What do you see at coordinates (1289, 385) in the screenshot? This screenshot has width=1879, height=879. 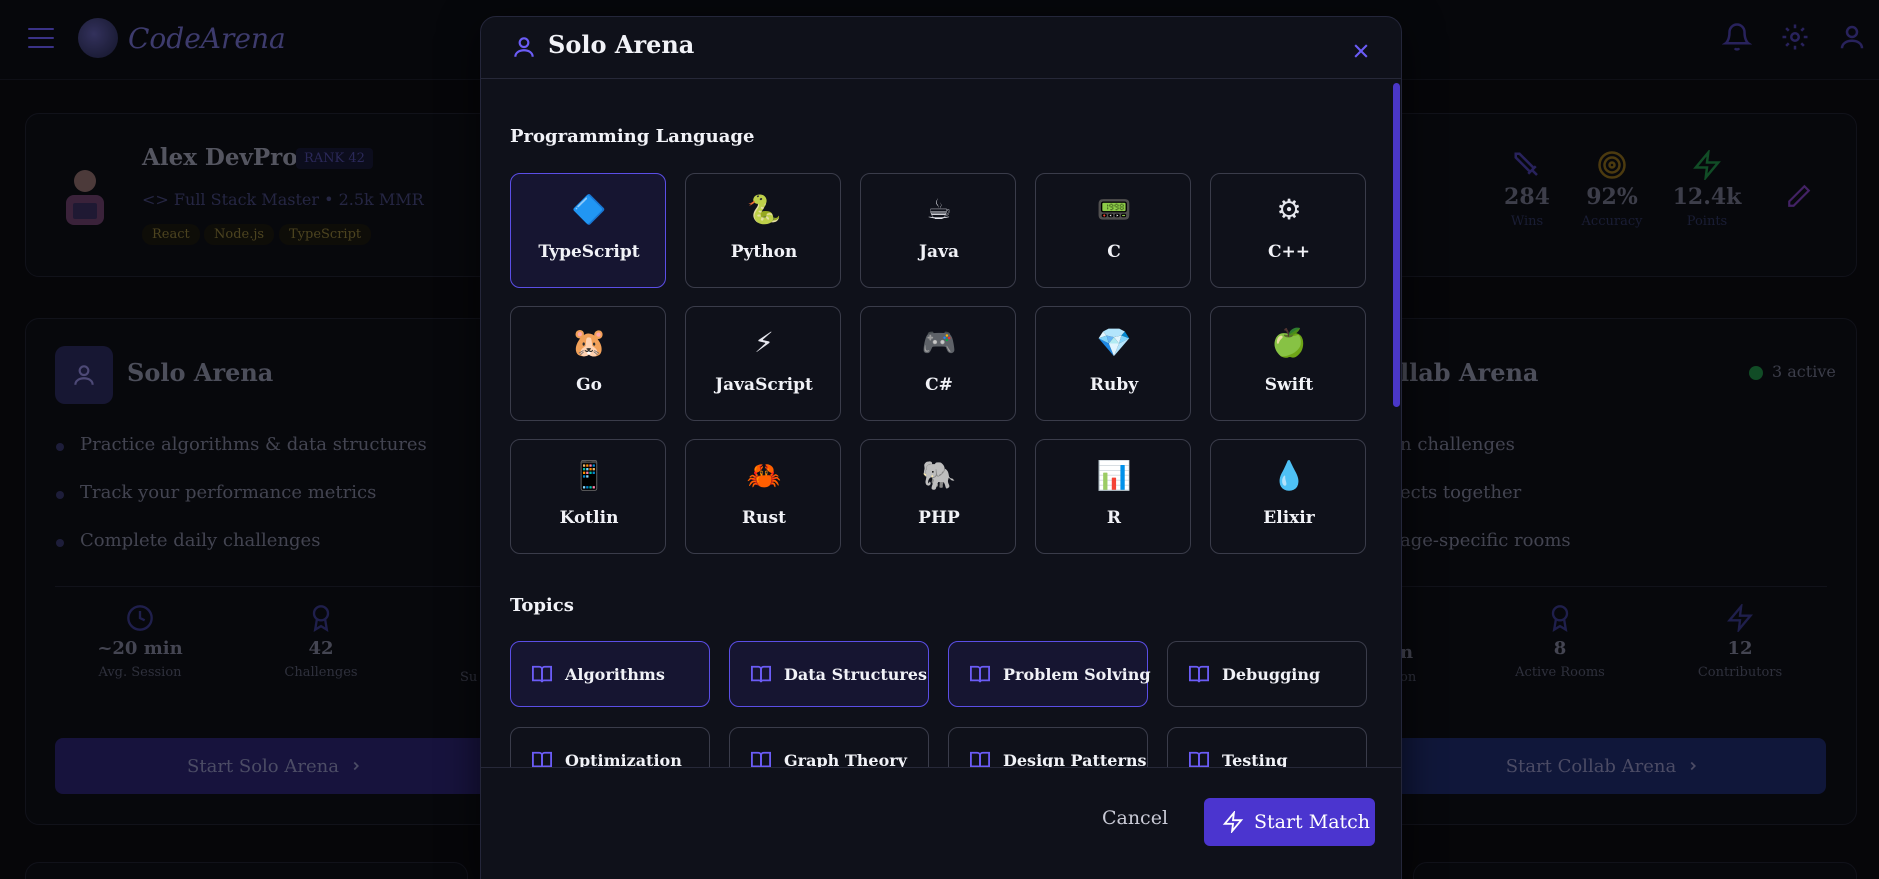 I see `language-label: Swift` at bounding box center [1289, 385].